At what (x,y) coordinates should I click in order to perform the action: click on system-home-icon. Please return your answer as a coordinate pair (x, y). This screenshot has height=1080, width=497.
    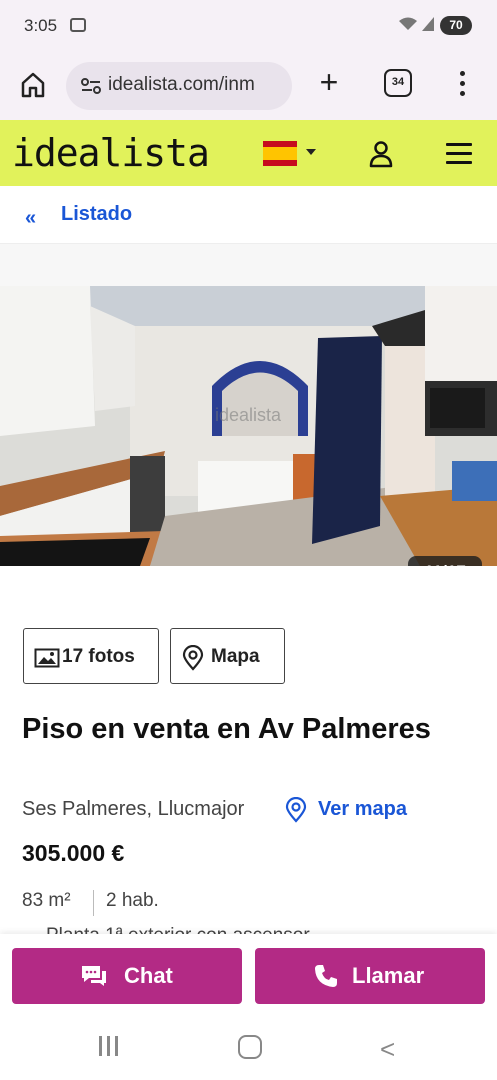
    Looking at the image, I should click on (250, 1047).